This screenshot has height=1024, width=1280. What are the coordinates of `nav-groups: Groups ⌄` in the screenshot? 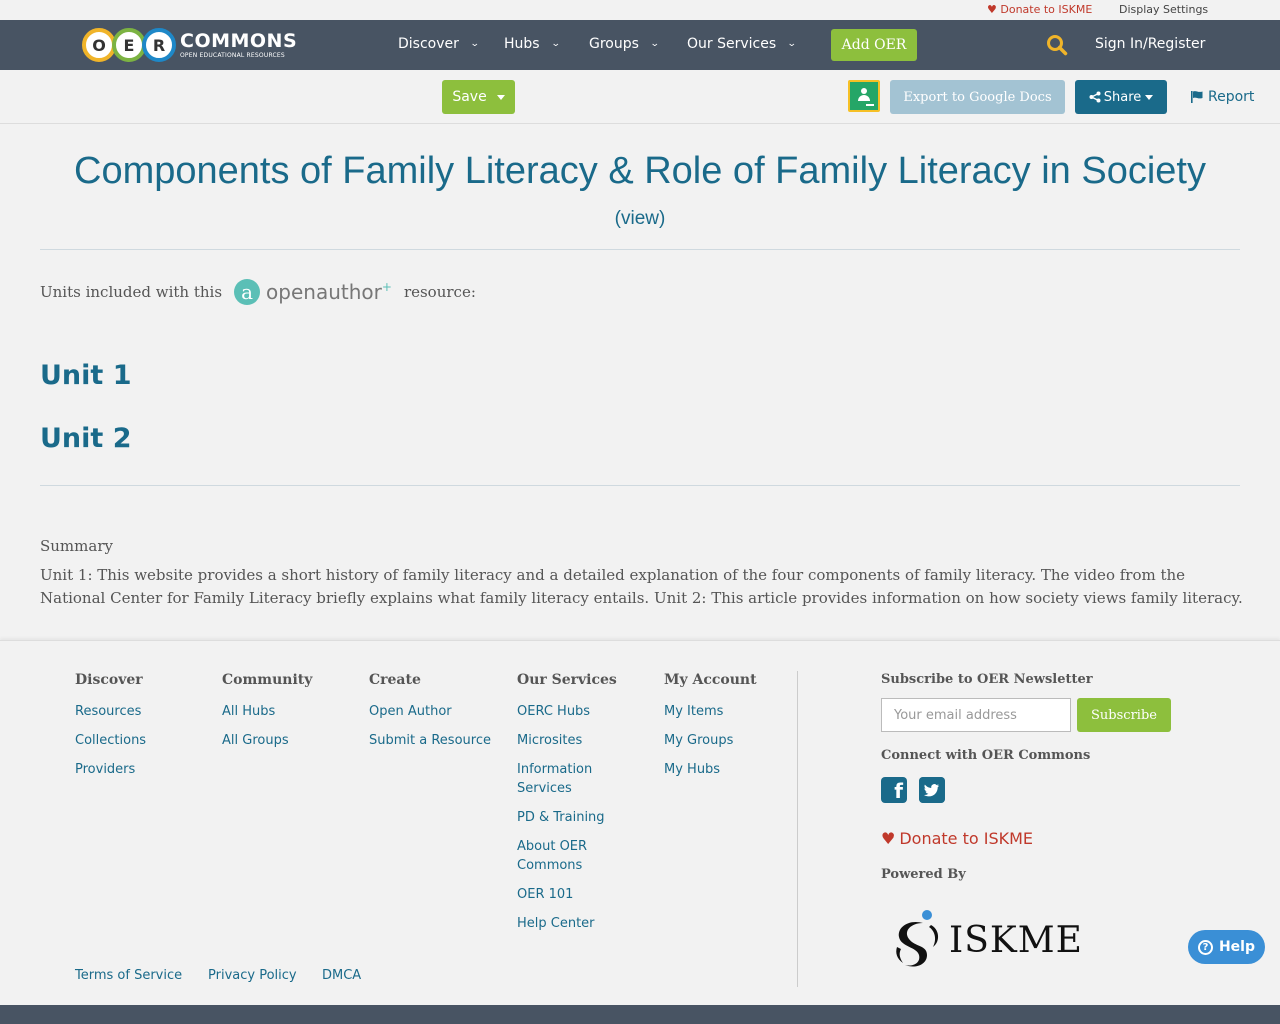 It's located at (624, 44).